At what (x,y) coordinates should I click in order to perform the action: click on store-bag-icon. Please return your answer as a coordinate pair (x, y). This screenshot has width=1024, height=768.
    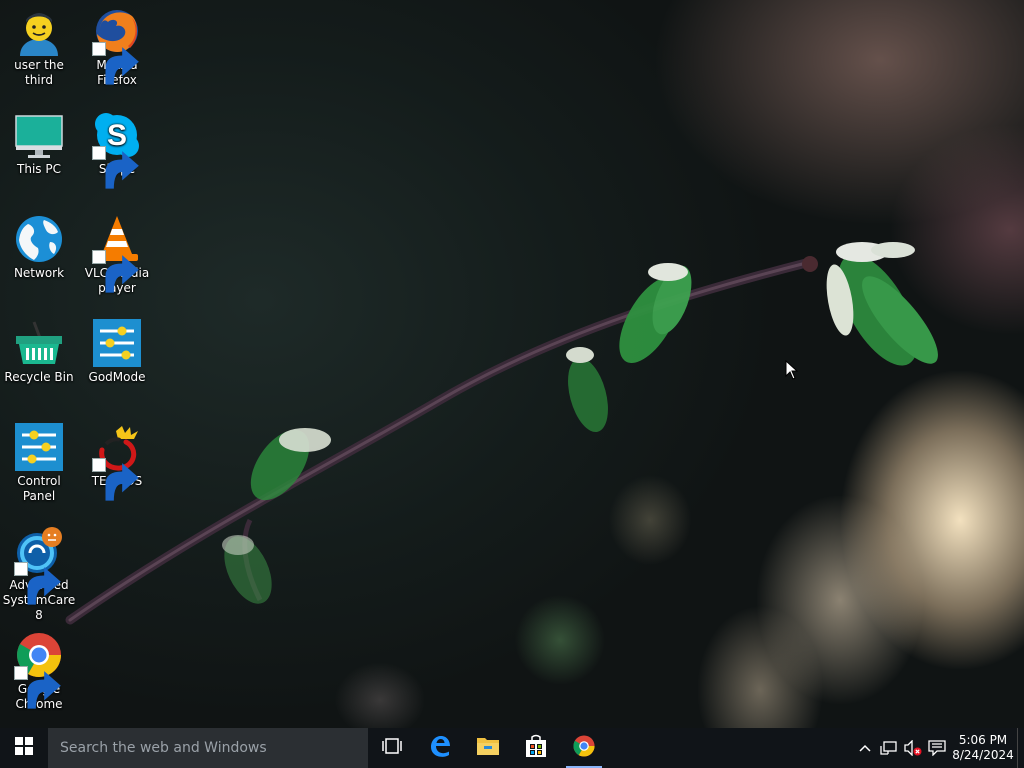
    Looking at the image, I should click on (536, 748).